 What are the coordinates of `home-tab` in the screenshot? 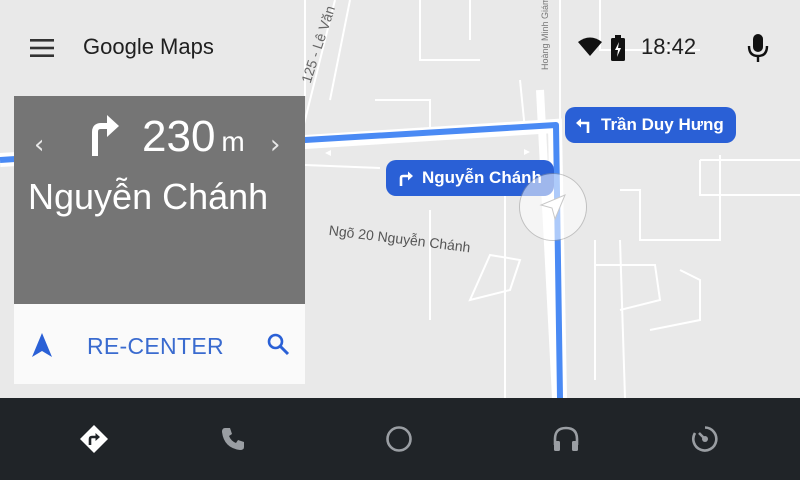 It's located at (399, 439).